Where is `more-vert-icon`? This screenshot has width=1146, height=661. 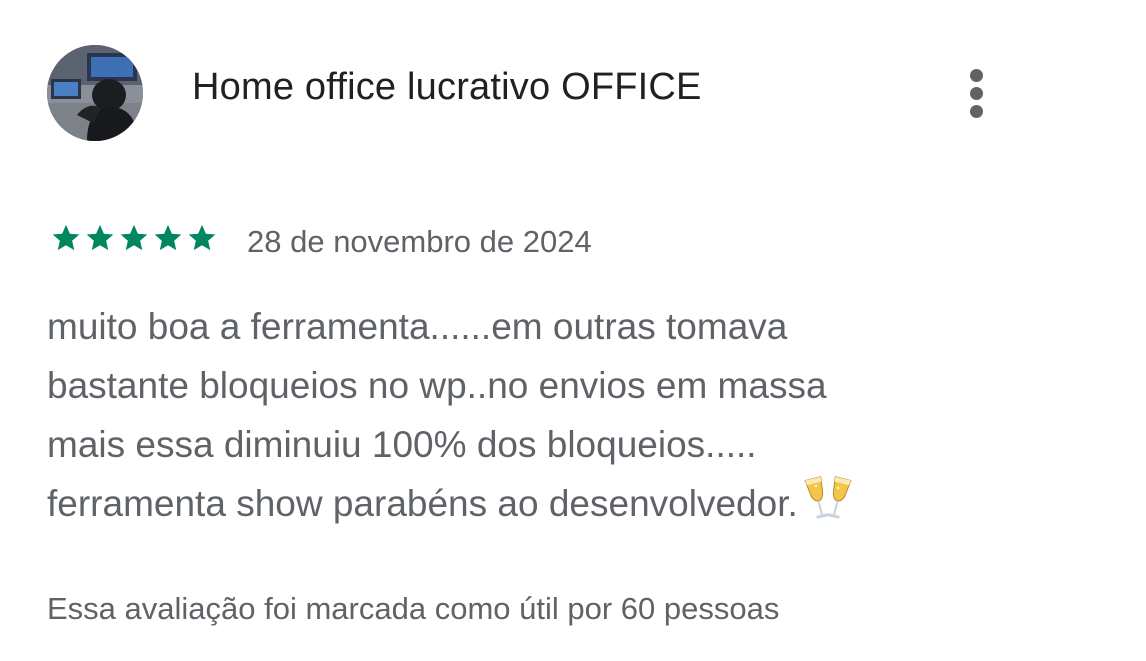
more-vert-icon is located at coordinates (976, 75).